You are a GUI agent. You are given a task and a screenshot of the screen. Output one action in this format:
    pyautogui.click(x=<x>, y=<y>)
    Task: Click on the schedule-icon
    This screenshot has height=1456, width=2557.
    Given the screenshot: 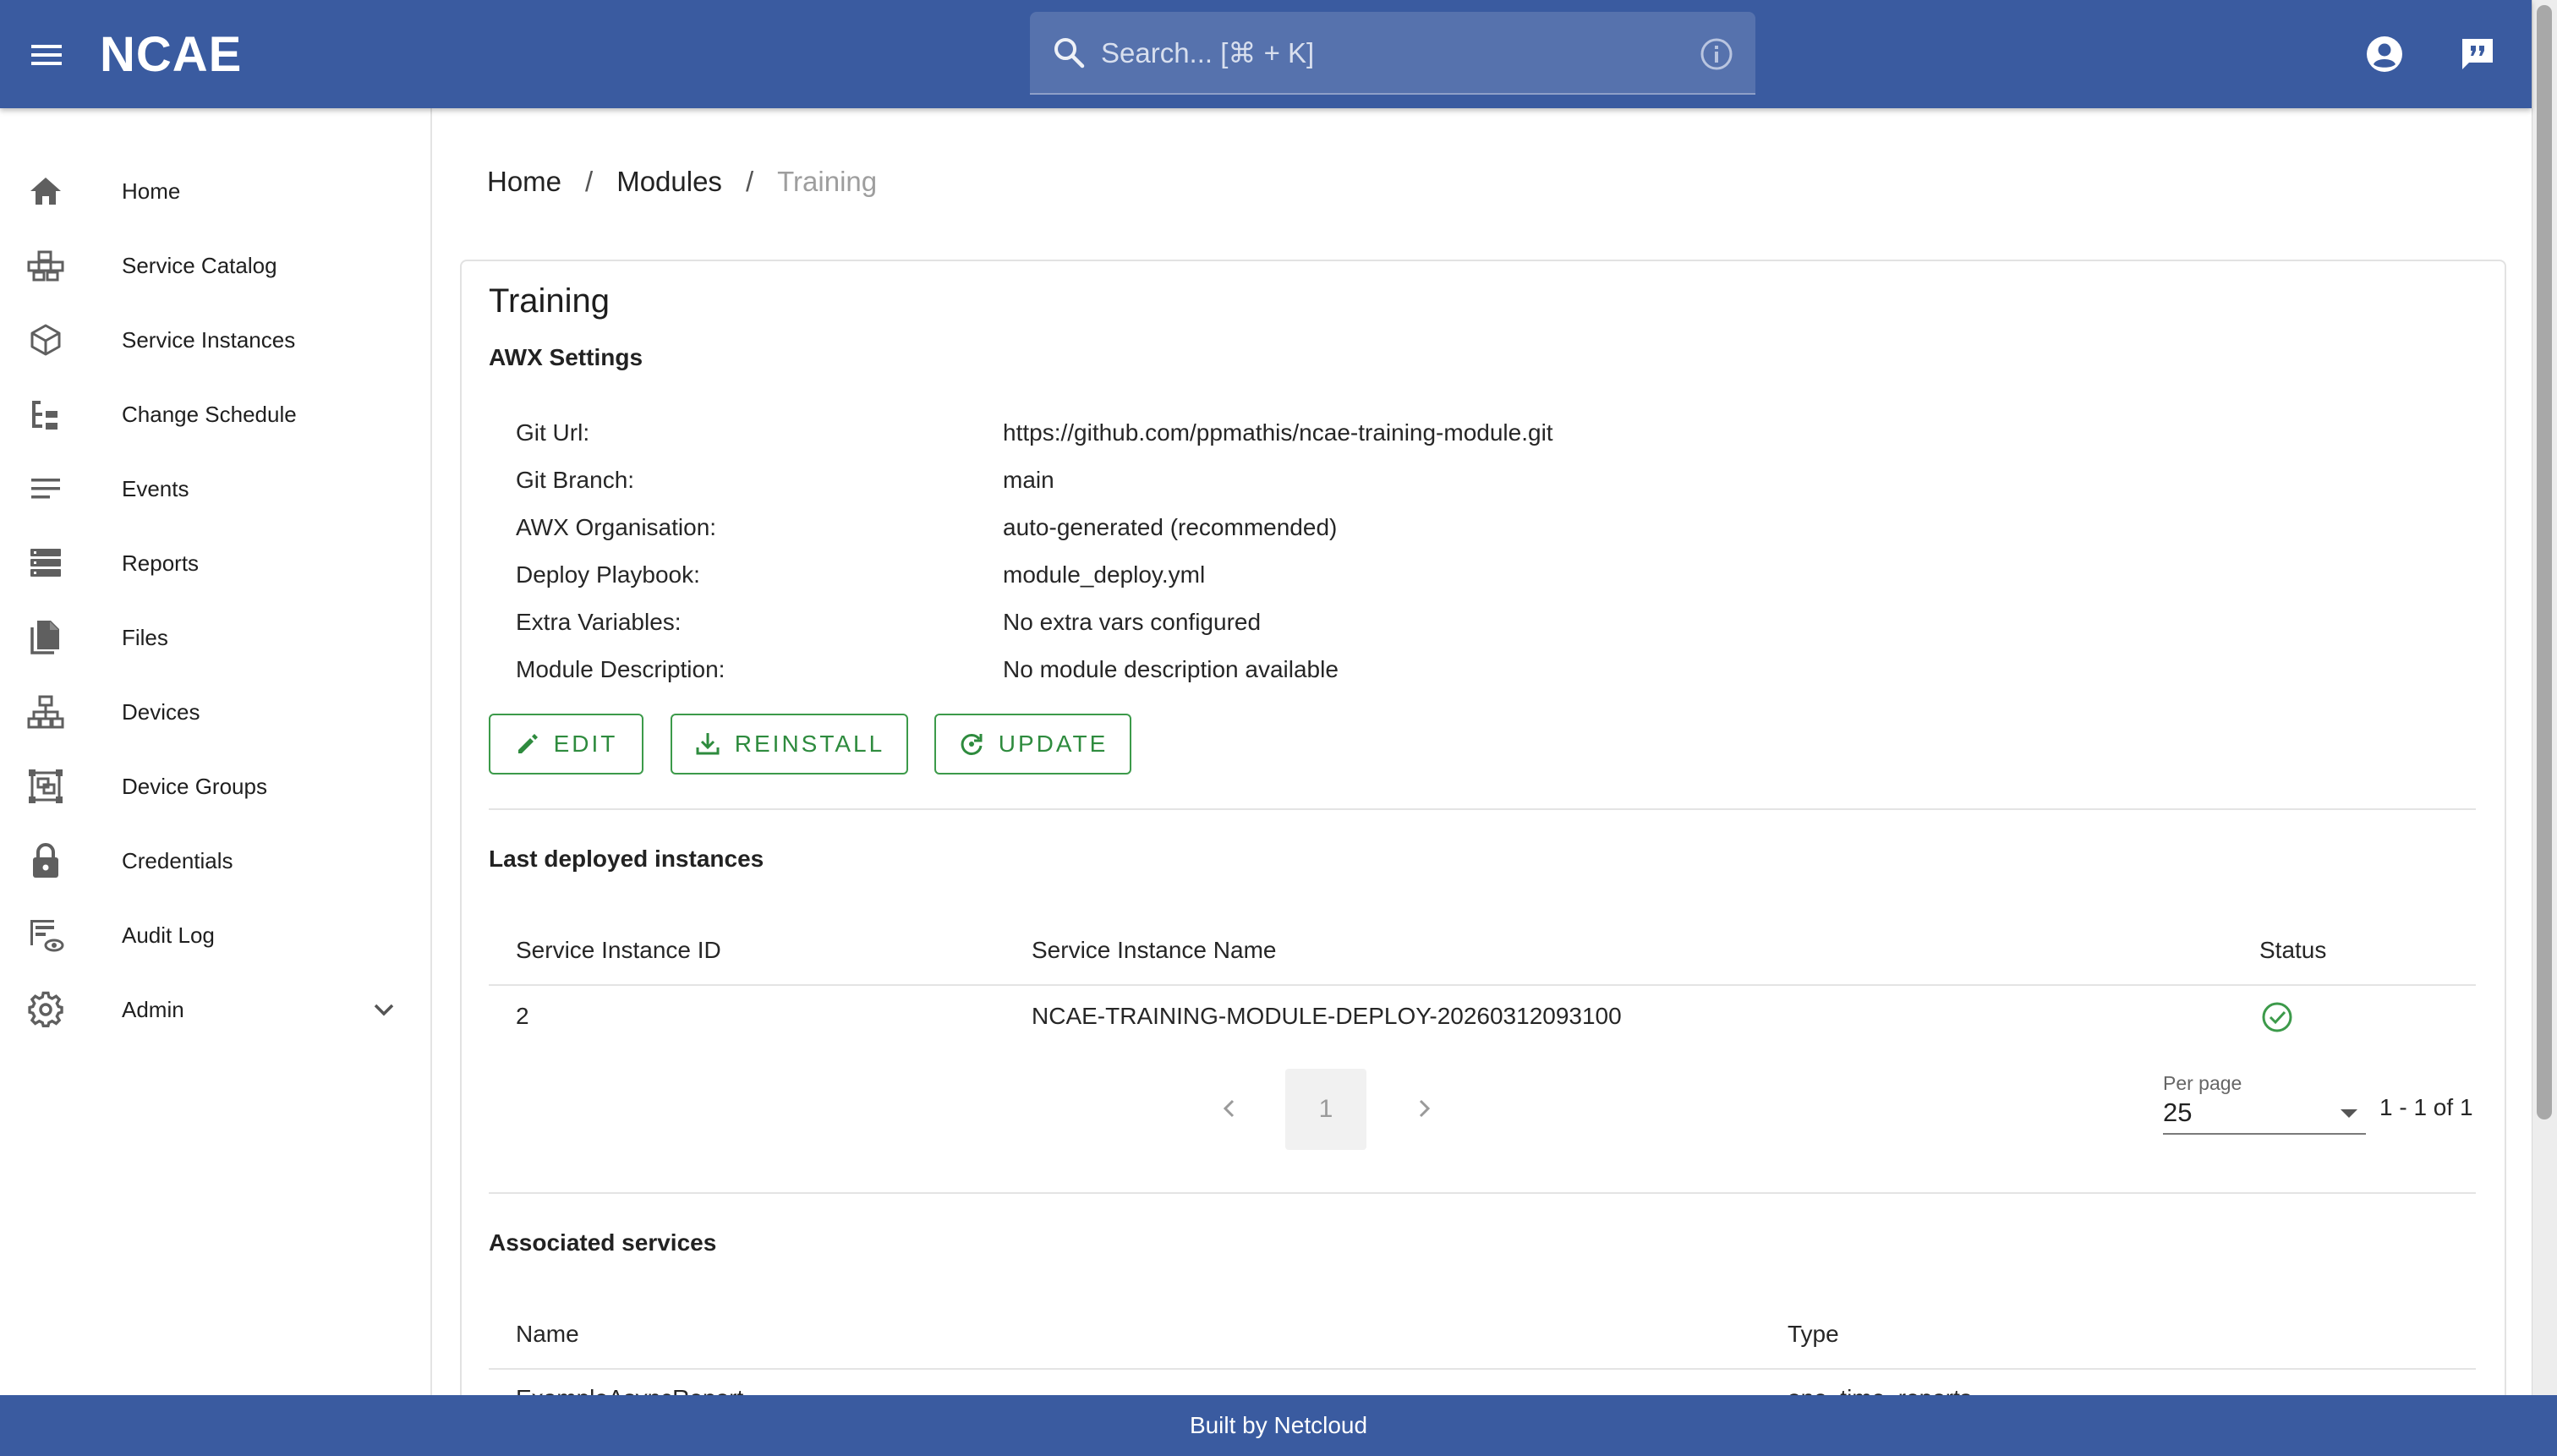 What is the action you would take?
    pyautogui.click(x=45, y=415)
    